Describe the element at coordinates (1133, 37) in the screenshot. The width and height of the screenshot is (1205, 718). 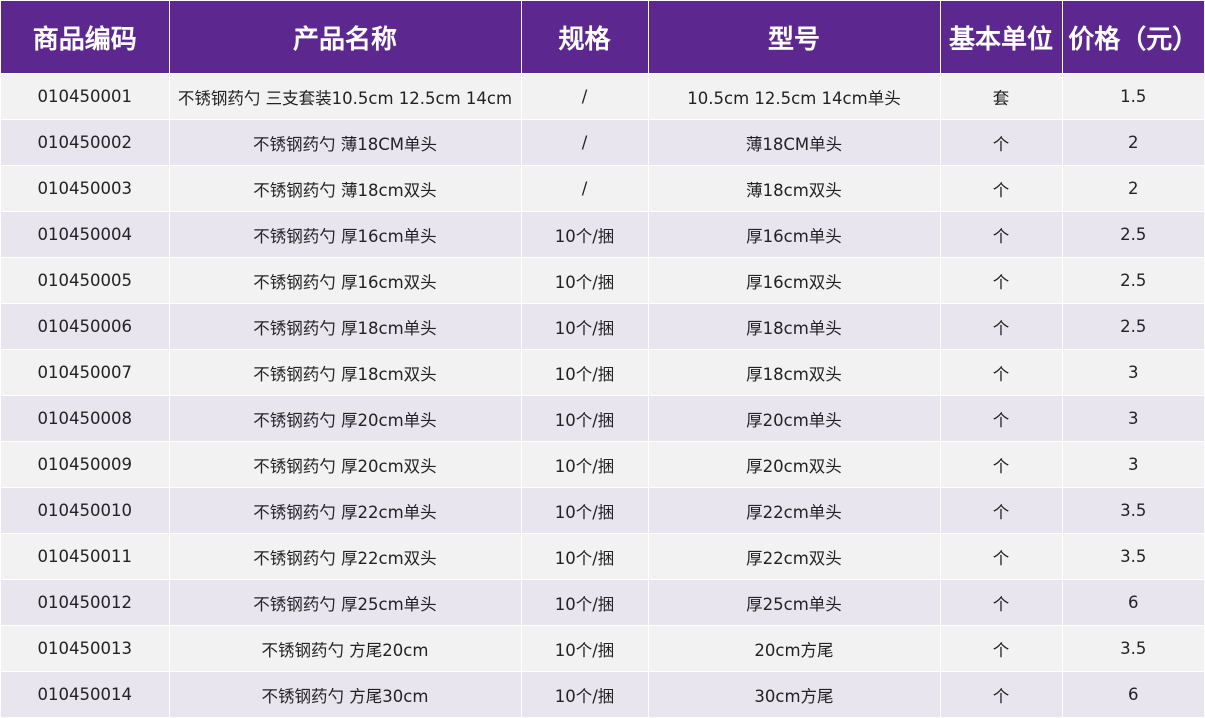
I see `header-price: 价格（元）` at that location.